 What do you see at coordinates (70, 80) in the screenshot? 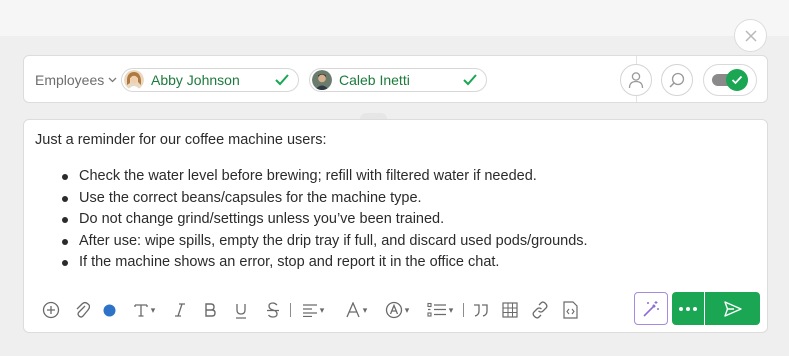
I see `recipient-type-label: Employees` at bounding box center [70, 80].